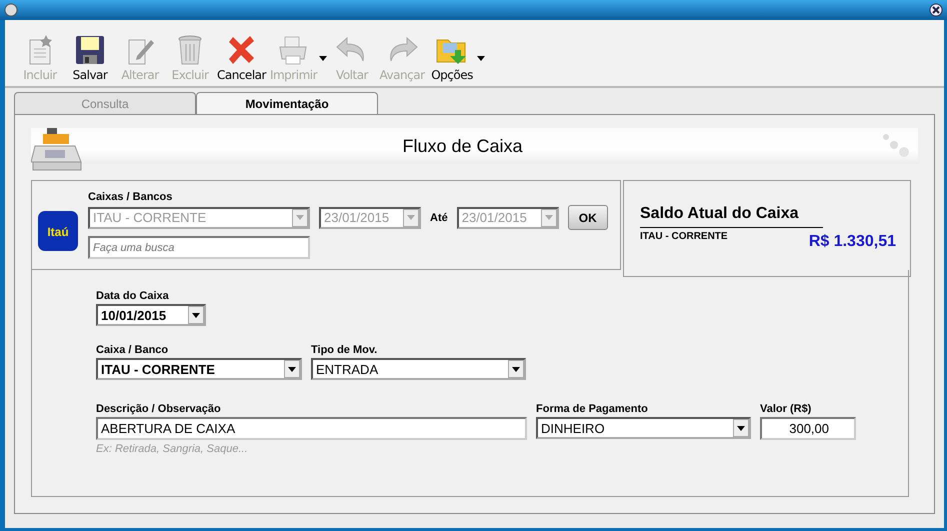 This screenshot has width=947, height=531. I want to click on trash-icon, so click(190, 50).